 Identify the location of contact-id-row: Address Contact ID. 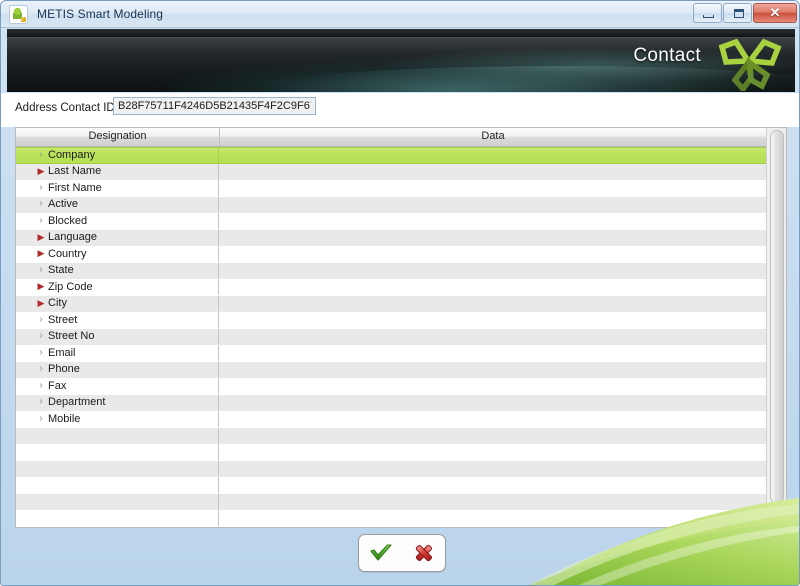
(400, 110).